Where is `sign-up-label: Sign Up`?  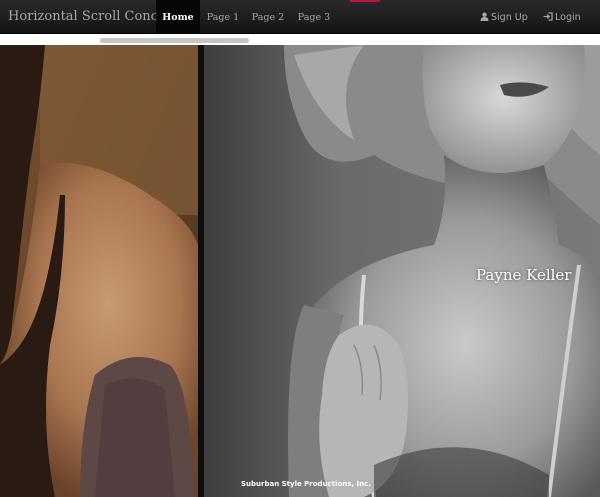 sign-up-label: Sign Up is located at coordinates (509, 17).